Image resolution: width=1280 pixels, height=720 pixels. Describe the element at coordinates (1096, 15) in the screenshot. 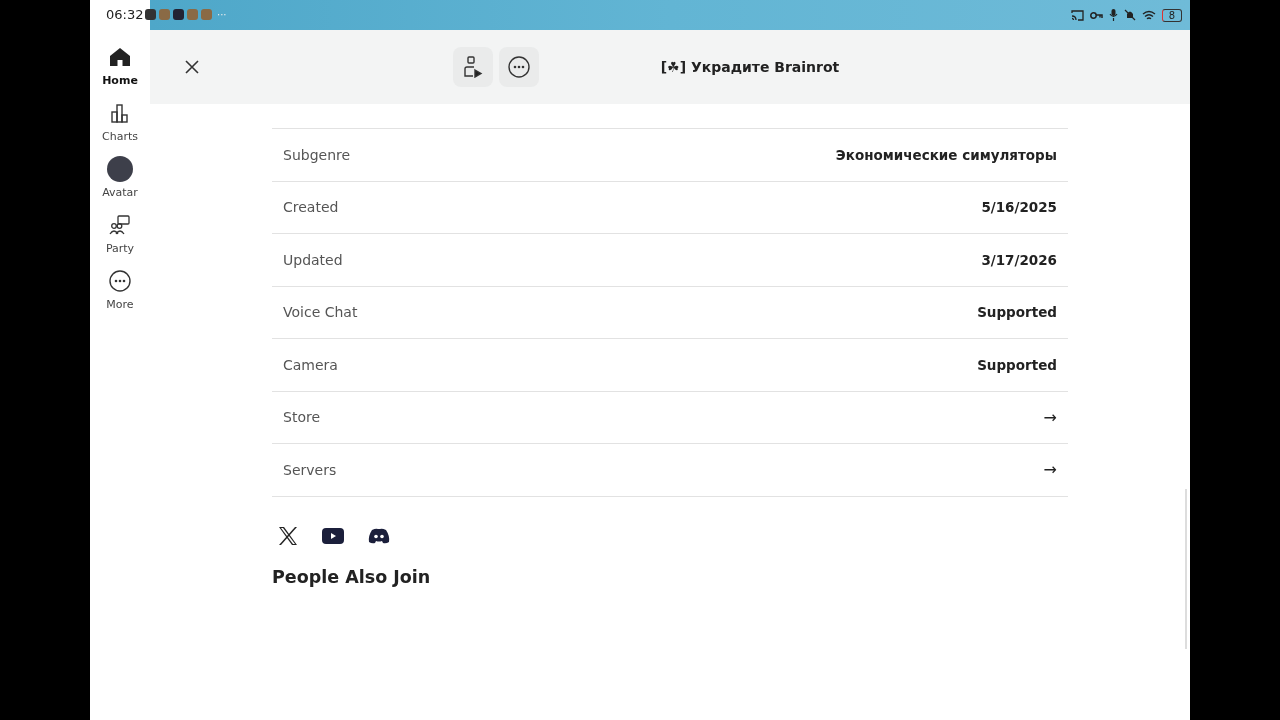

I see `key-icon` at that location.